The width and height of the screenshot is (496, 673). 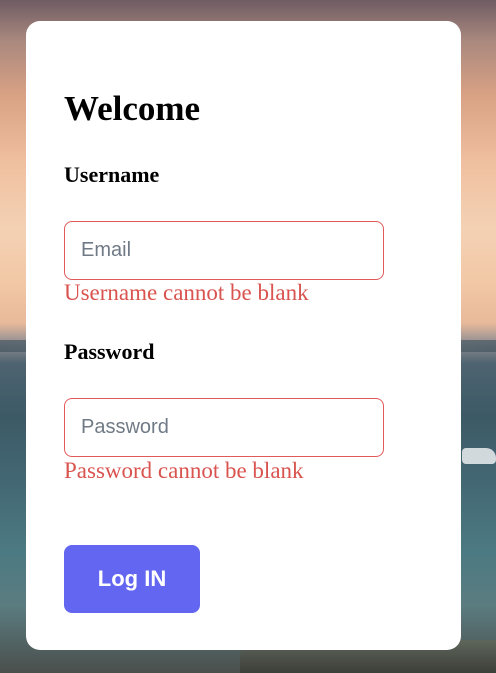 I want to click on username-error: Username cannot be blank, so click(x=186, y=292).